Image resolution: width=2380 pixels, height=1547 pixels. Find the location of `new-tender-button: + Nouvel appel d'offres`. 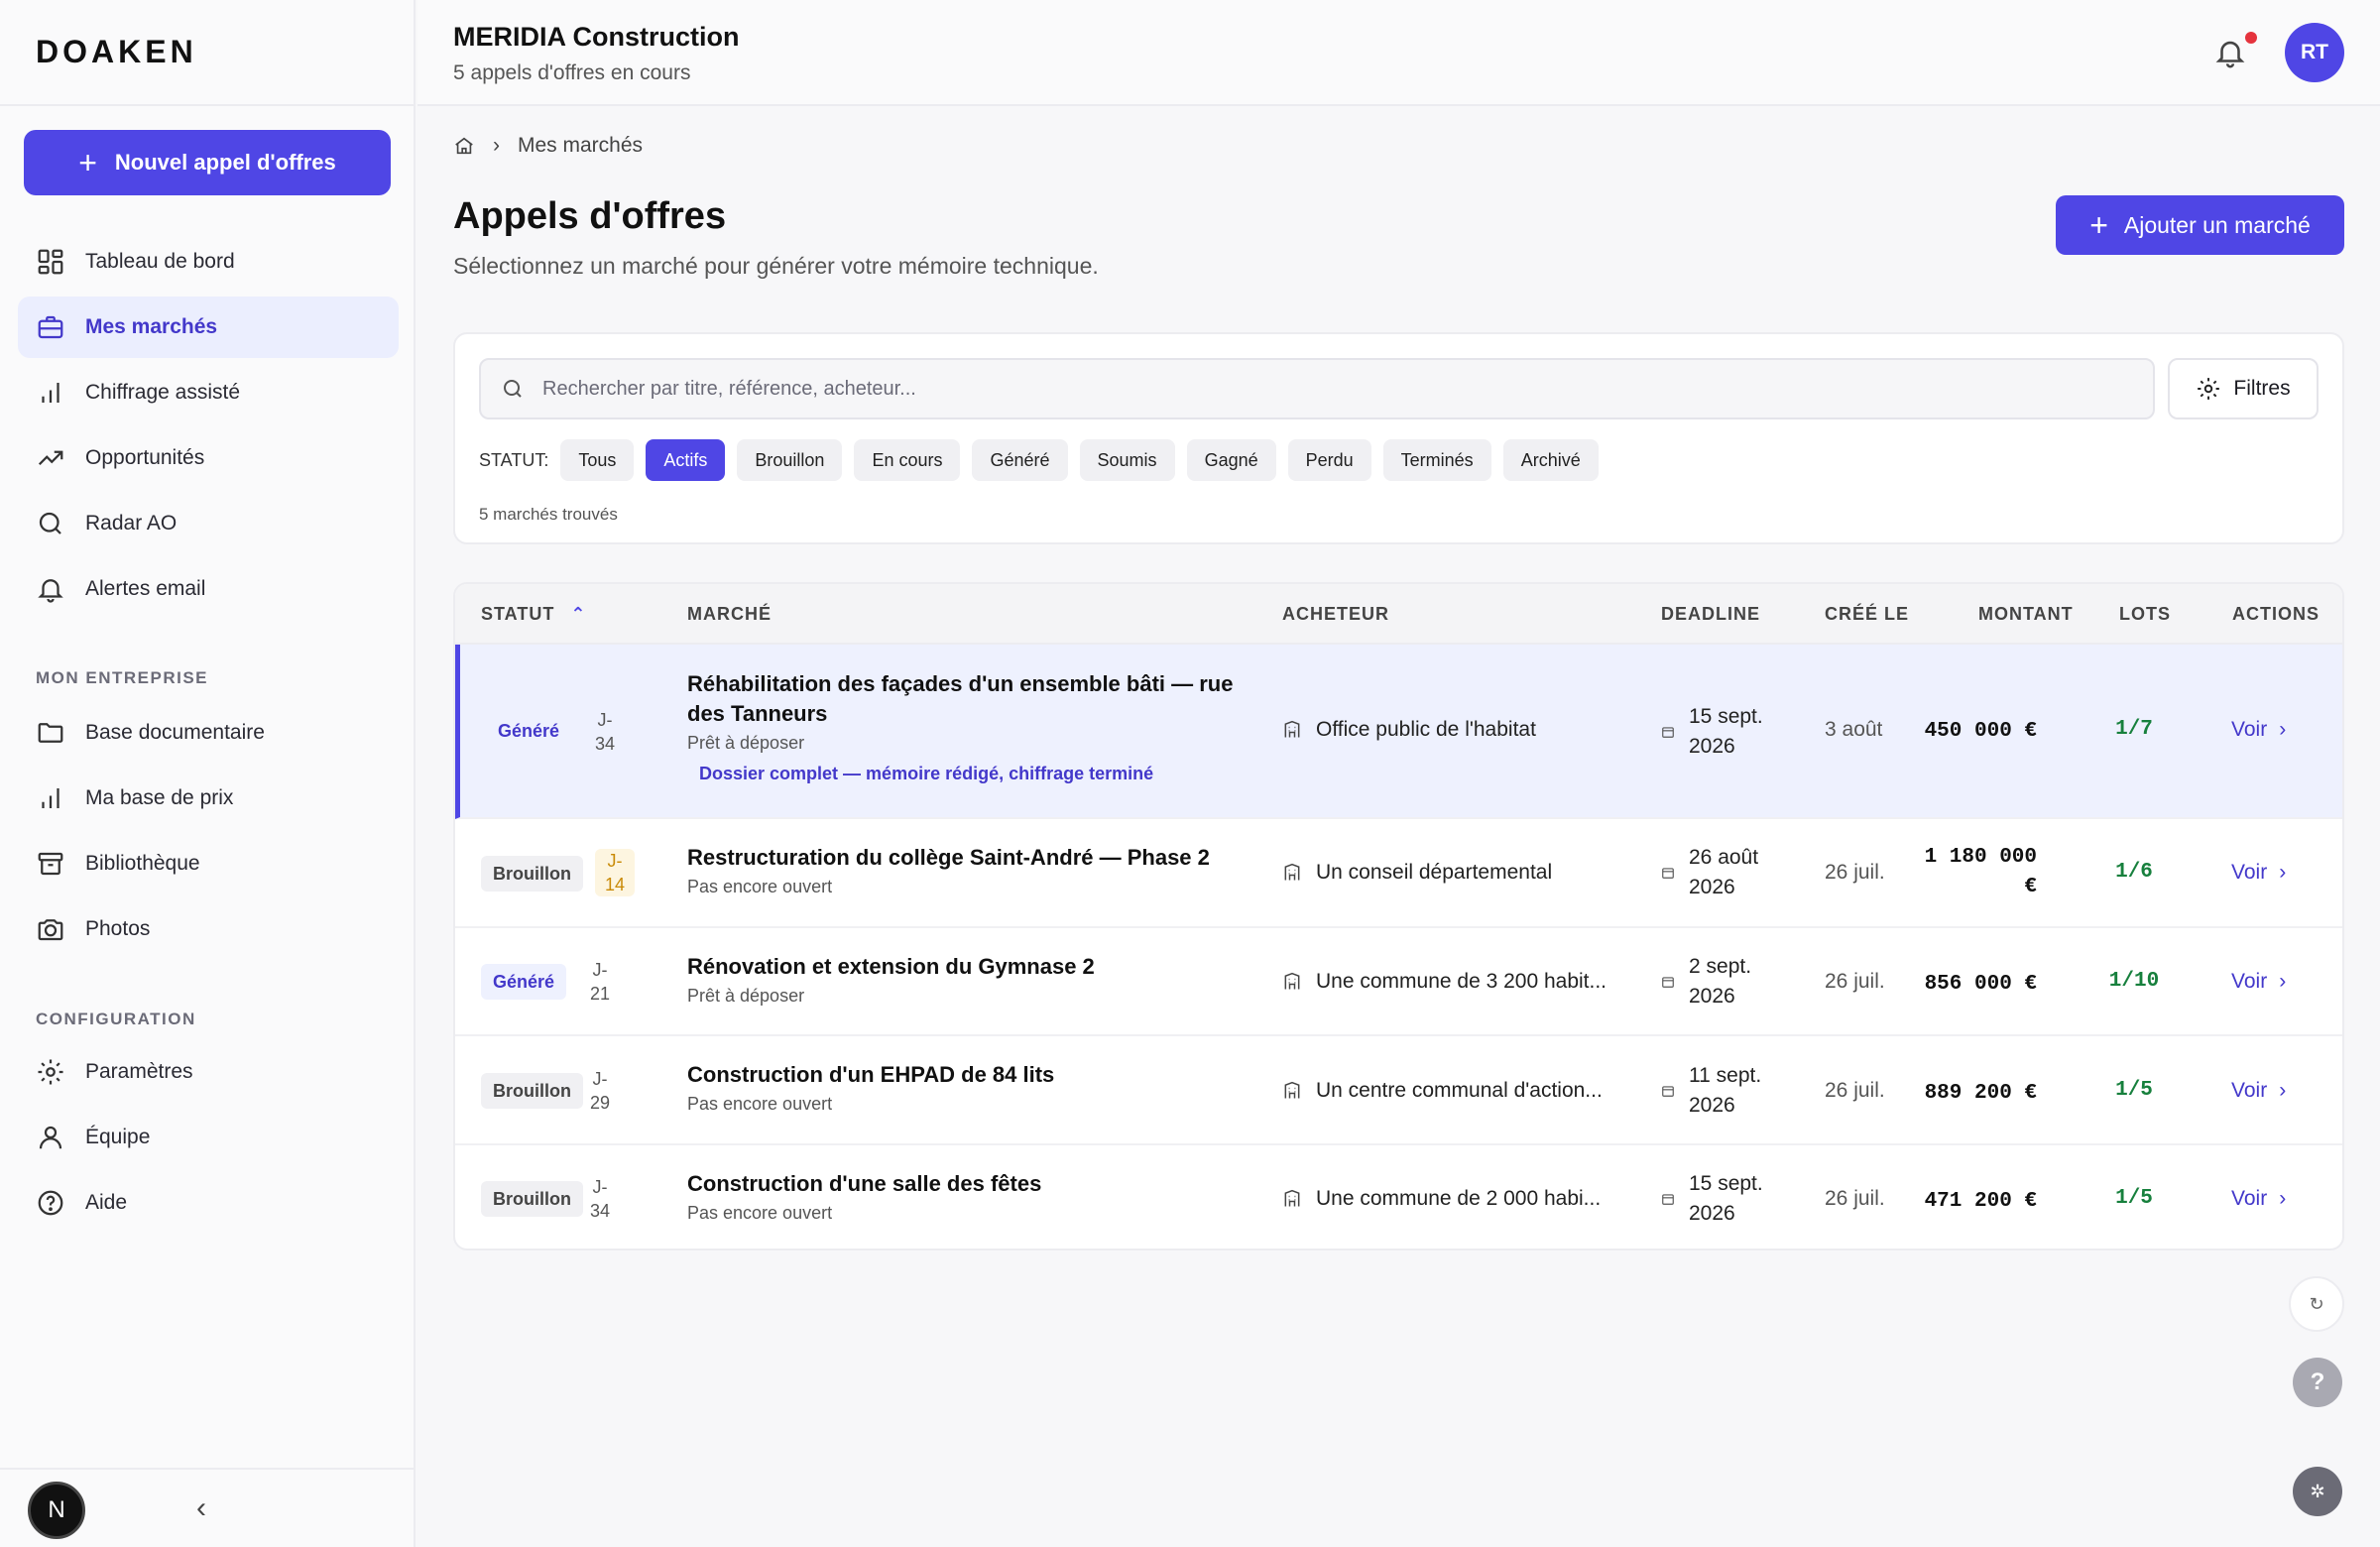

new-tender-button: + Nouvel appel d'offres is located at coordinates (207, 162).